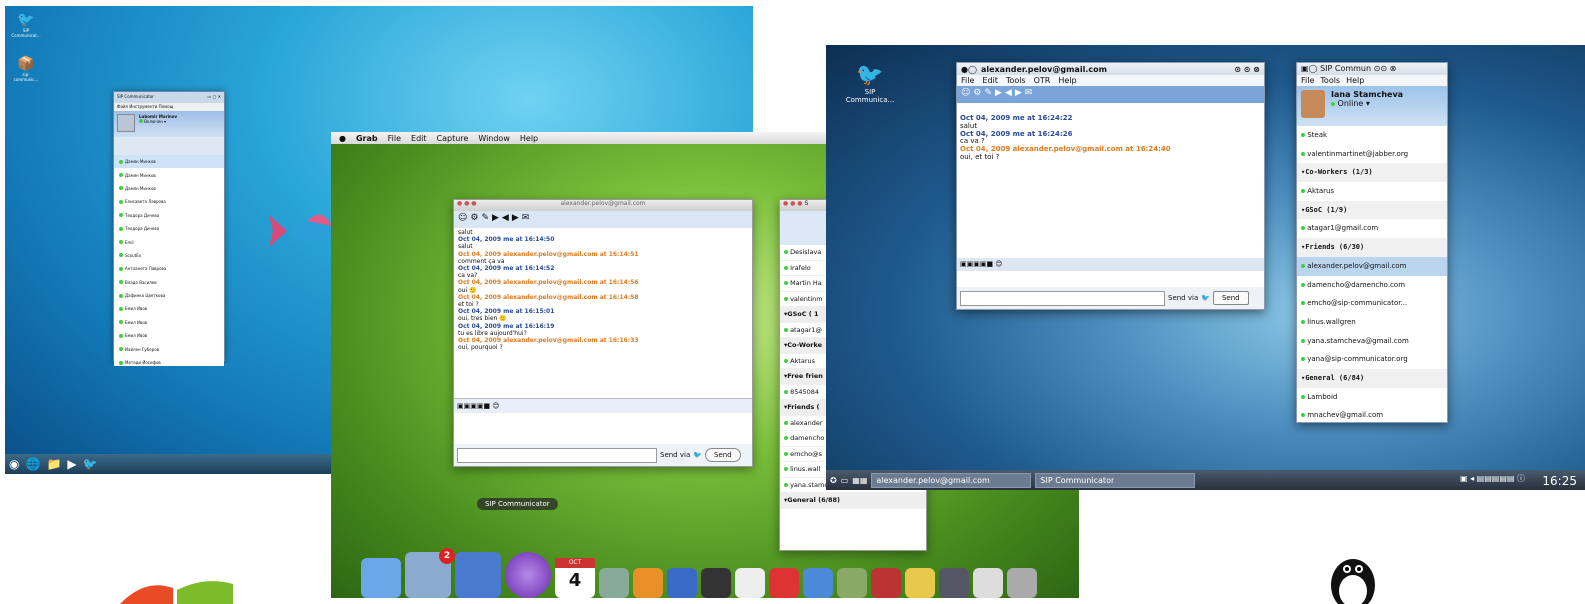 The height and width of the screenshot is (604, 1585). Describe the element at coordinates (818, 583) in the screenshot. I see `itunes-icon` at that location.